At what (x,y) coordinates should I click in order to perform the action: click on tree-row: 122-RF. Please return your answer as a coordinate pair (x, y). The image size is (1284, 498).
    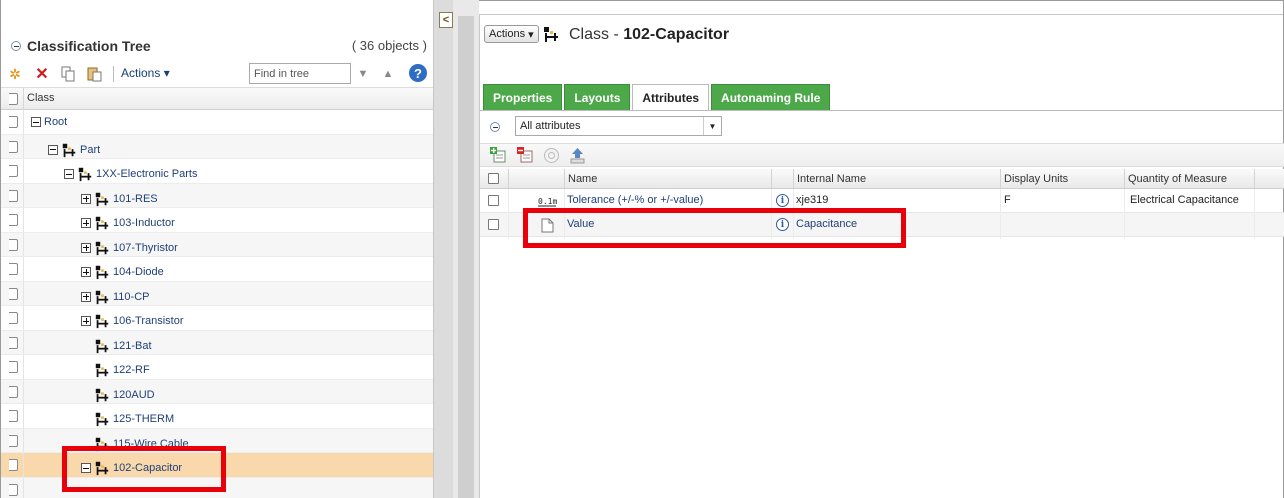
    Looking at the image, I should click on (217, 367).